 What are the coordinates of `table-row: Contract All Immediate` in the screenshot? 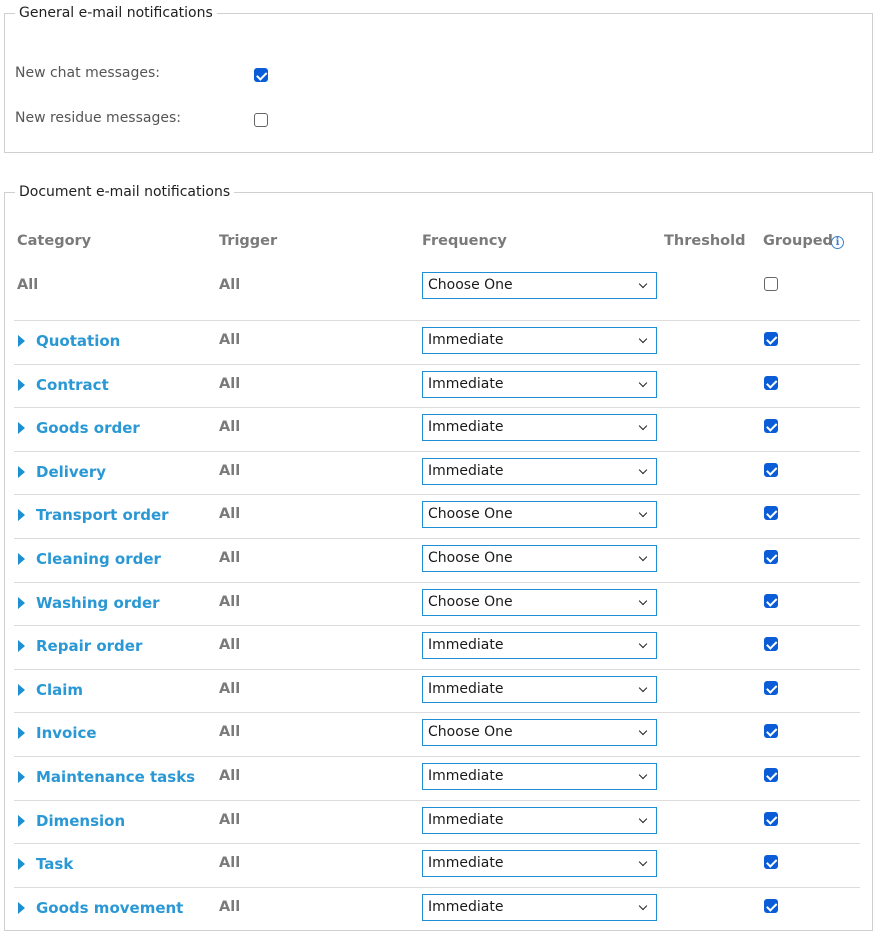 It's located at (441, 385).